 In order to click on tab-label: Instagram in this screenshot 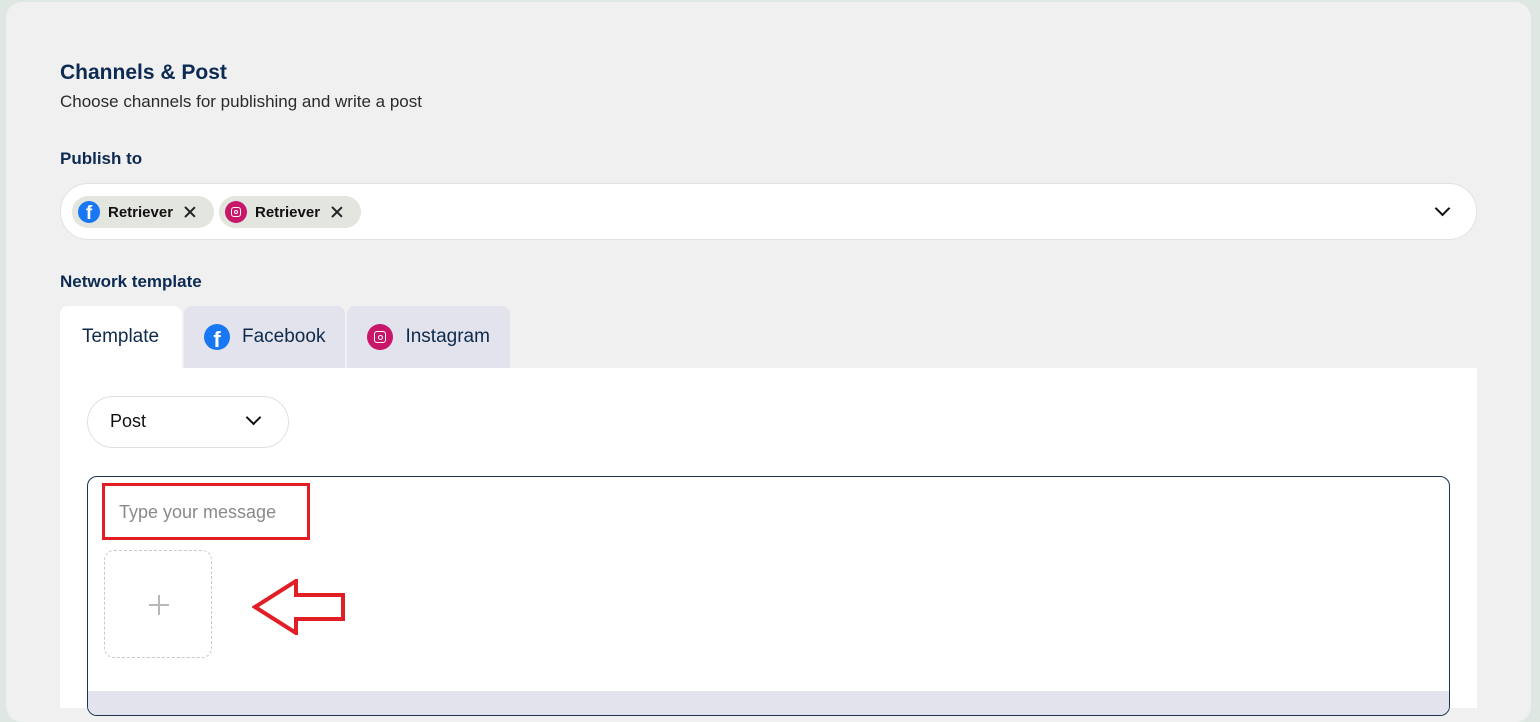, I will do `click(447, 336)`.